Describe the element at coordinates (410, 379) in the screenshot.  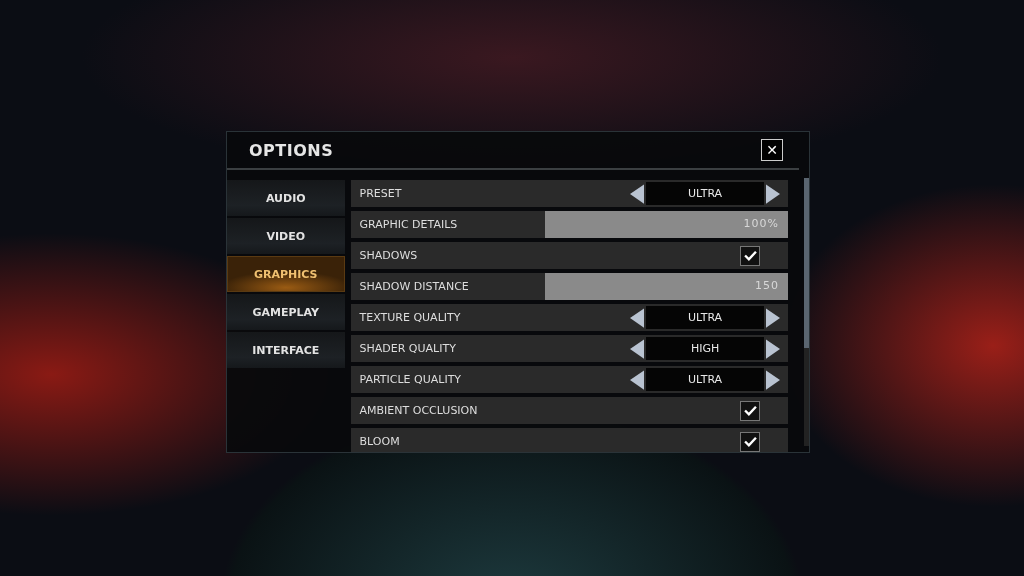
I see `setting-label: PARTICLE QUALITY` at that location.